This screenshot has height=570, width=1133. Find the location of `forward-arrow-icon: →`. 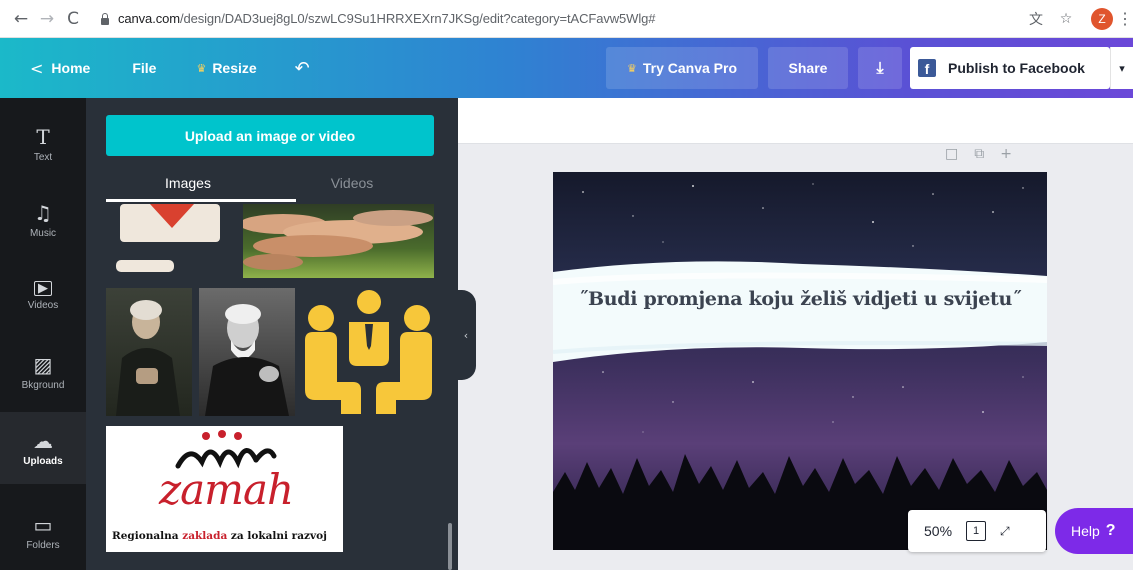

forward-arrow-icon: → is located at coordinates (47, 19).